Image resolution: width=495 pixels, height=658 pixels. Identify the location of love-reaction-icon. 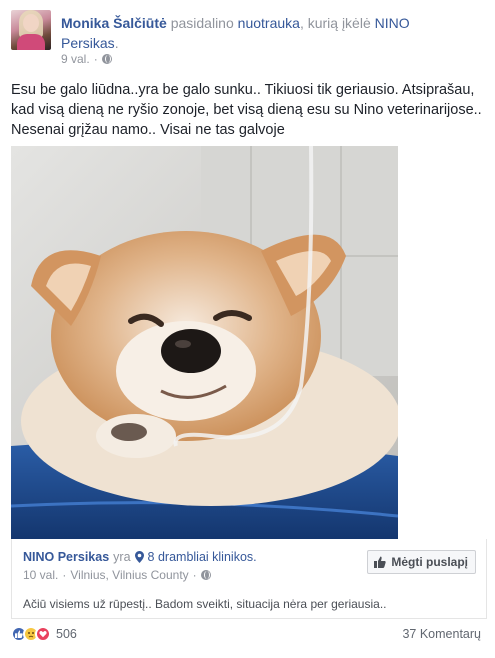
(43, 634).